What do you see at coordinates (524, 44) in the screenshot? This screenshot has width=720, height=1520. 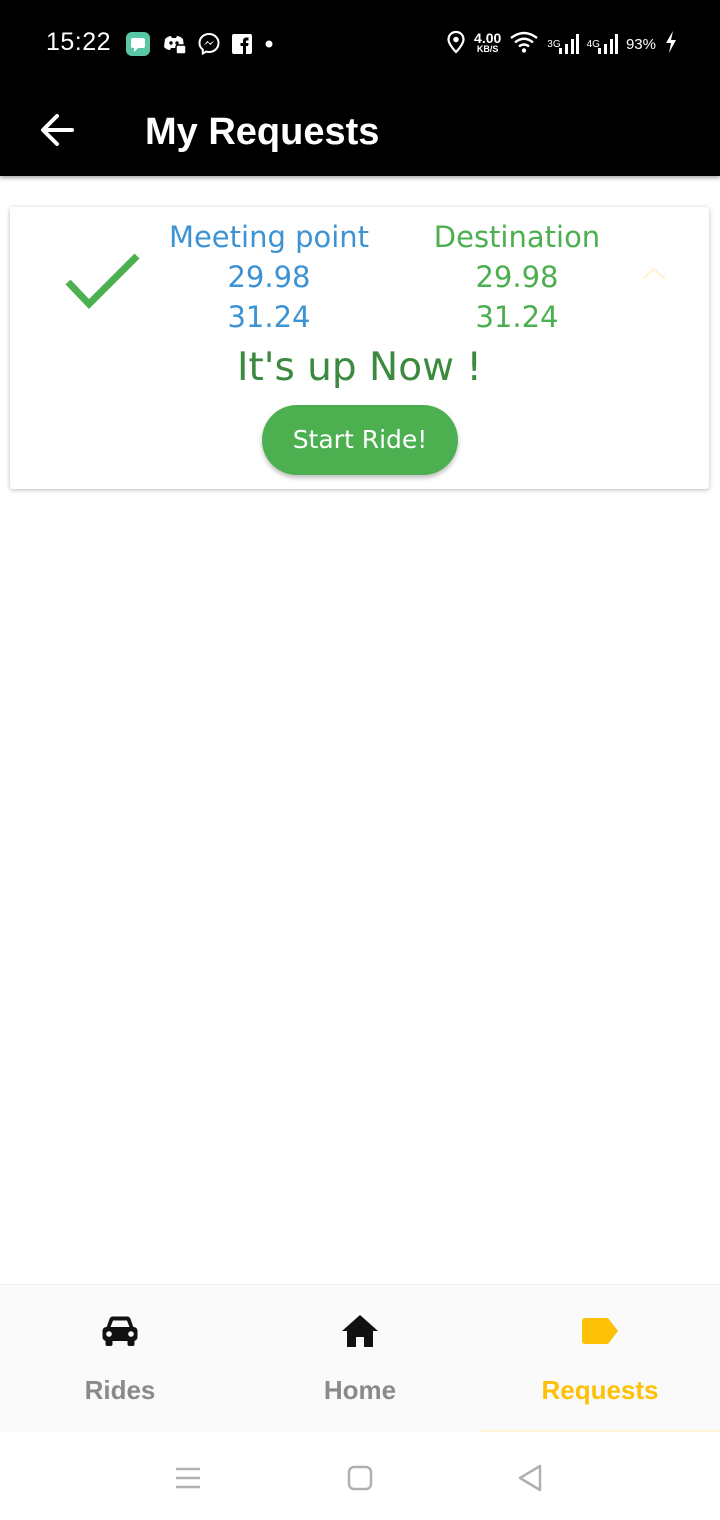 I see `wifi-icon` at bounding box center [524, 44].